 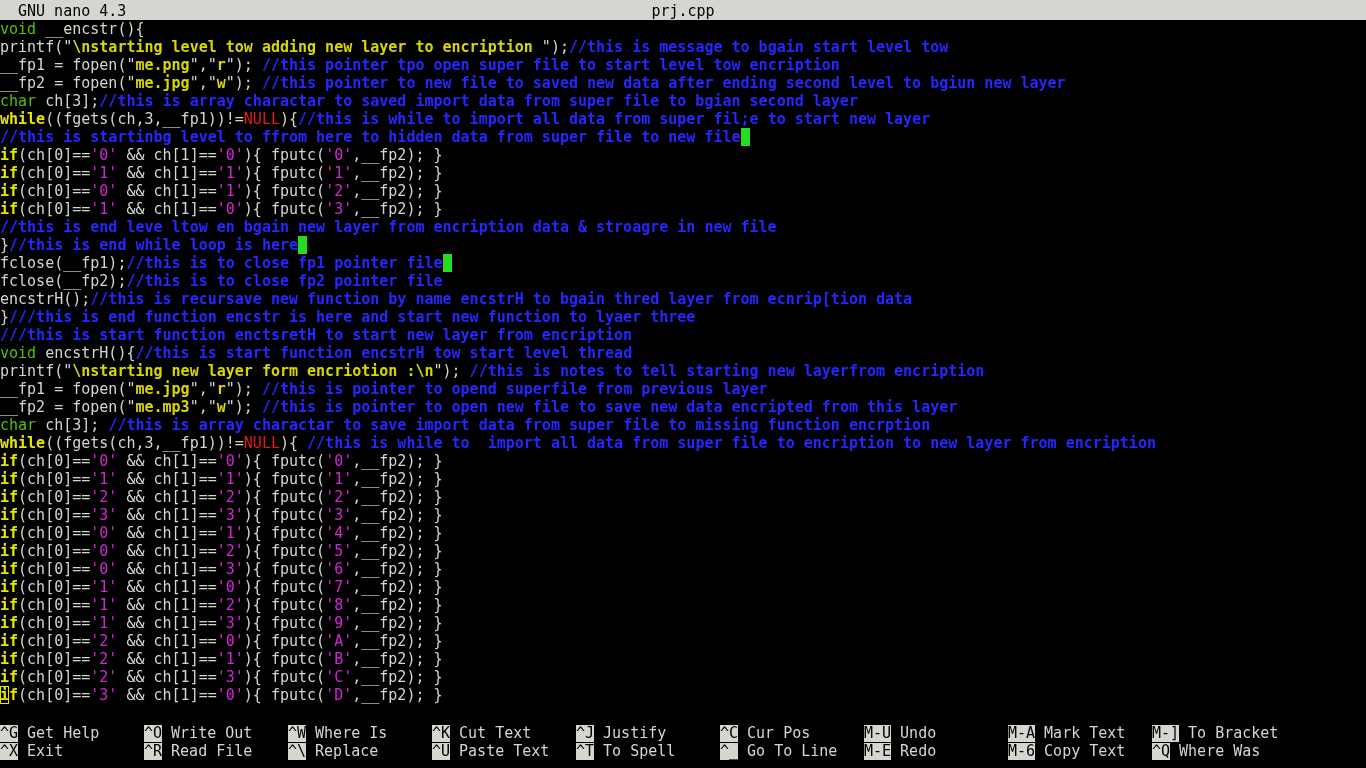 What do you see at coordinates (504, 751) in the screenshot?
I see `shortcut-label: Paste Text` at bounding box center [504, 751].